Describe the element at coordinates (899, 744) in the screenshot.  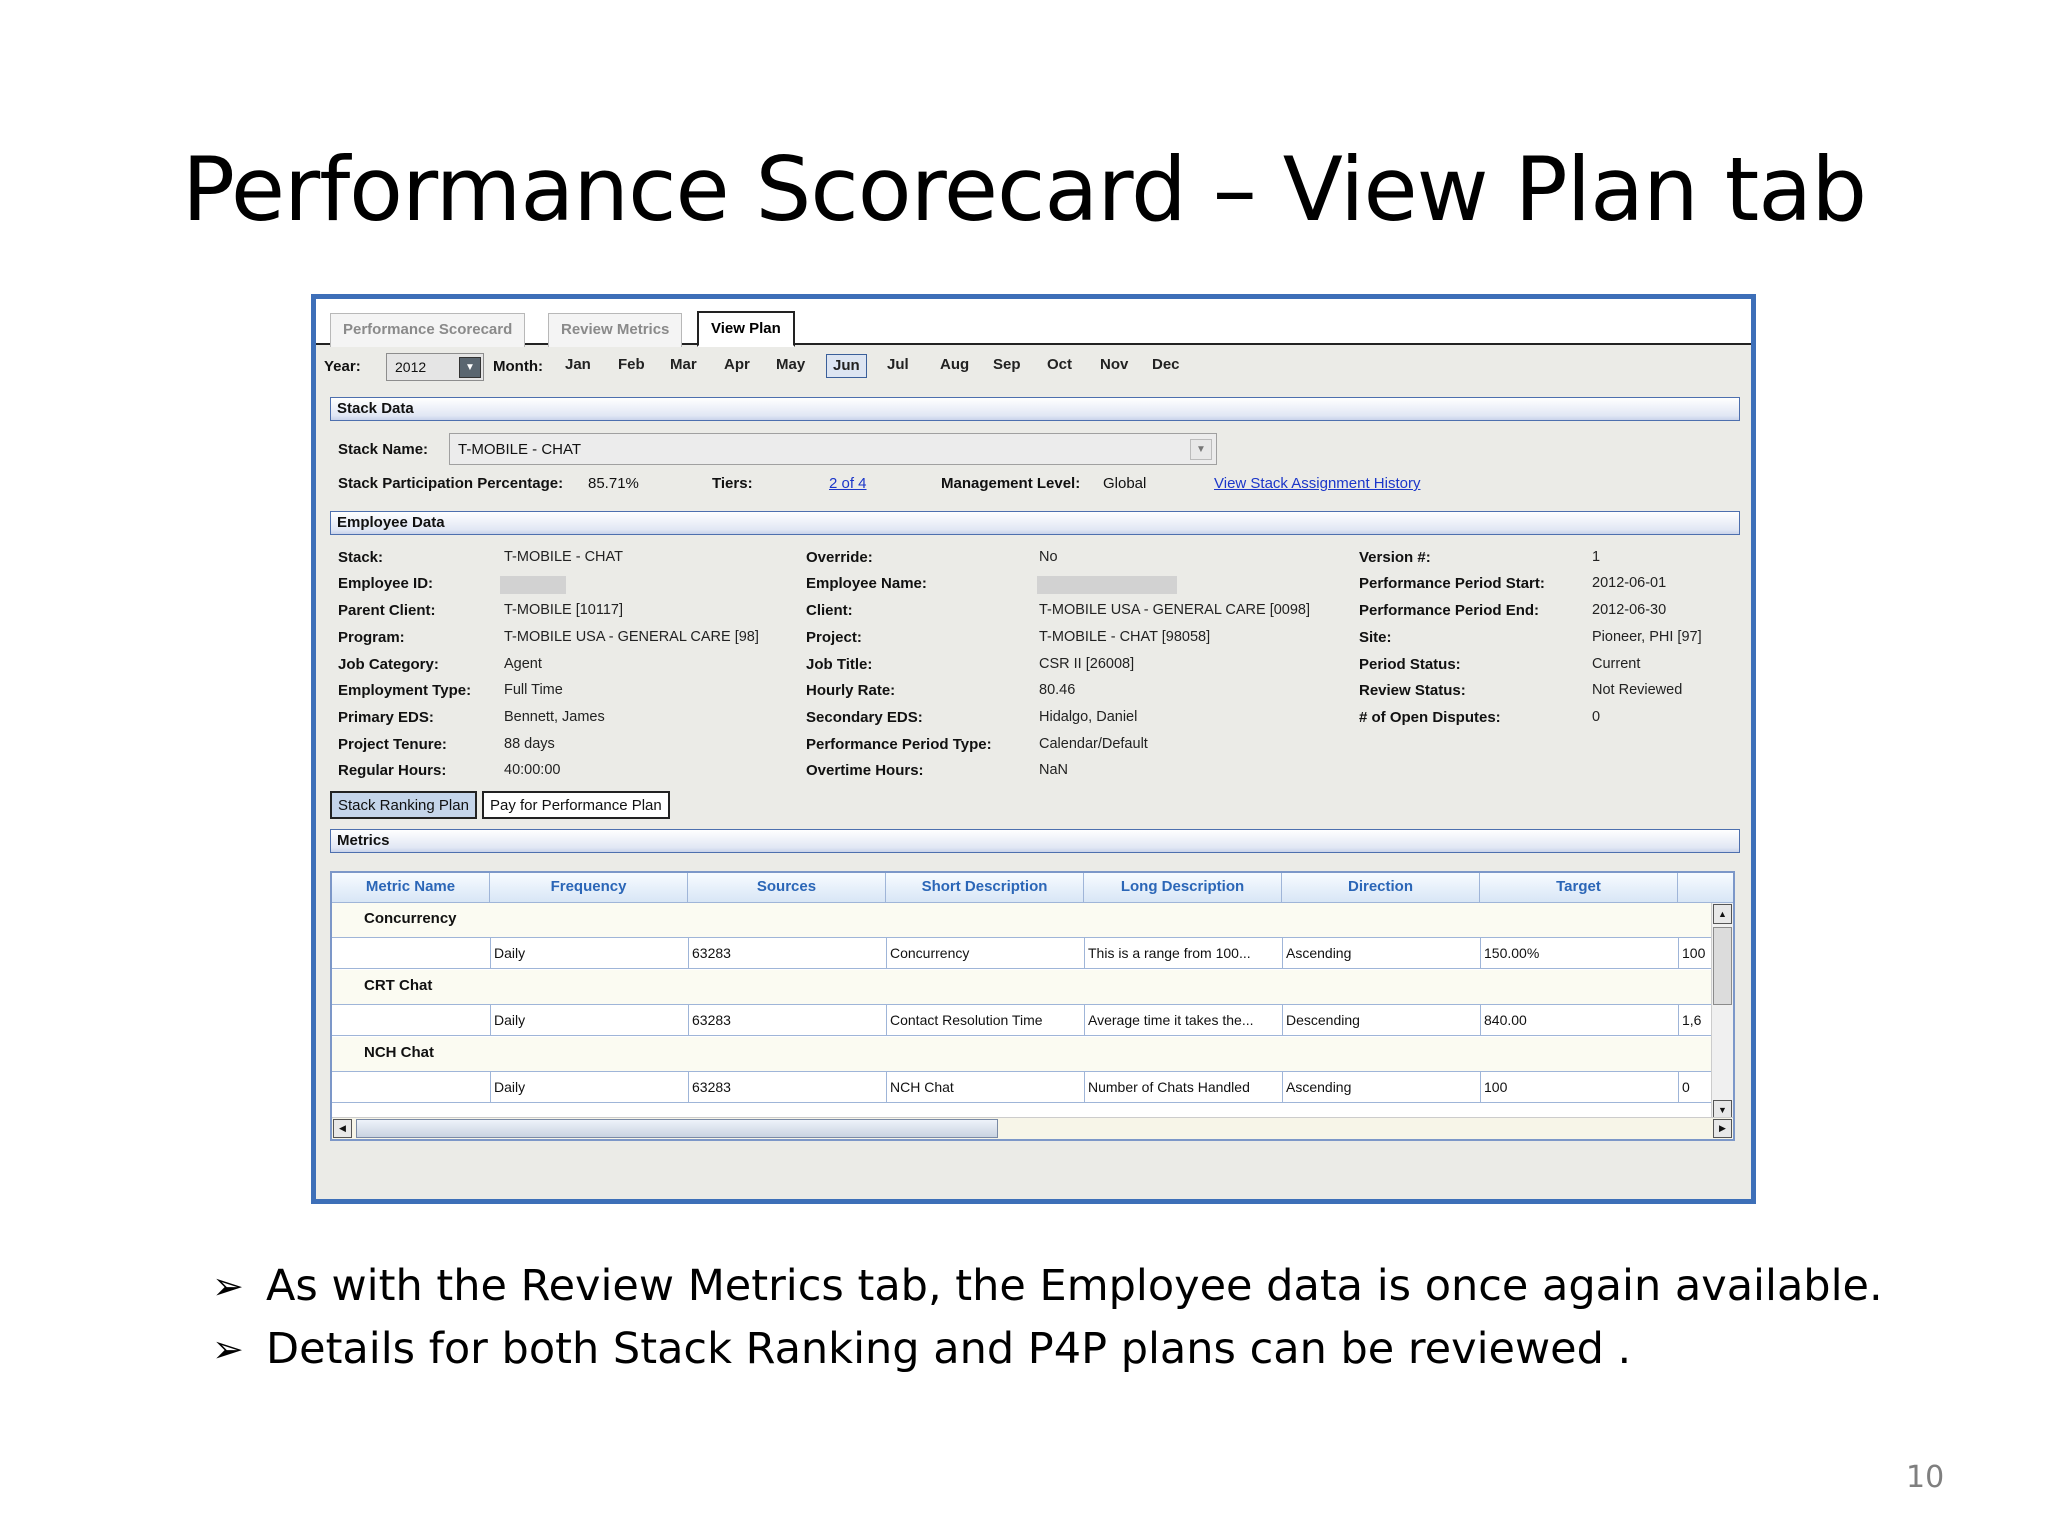
I see `performance-period-type-label: Performance Period Type:` at that location.